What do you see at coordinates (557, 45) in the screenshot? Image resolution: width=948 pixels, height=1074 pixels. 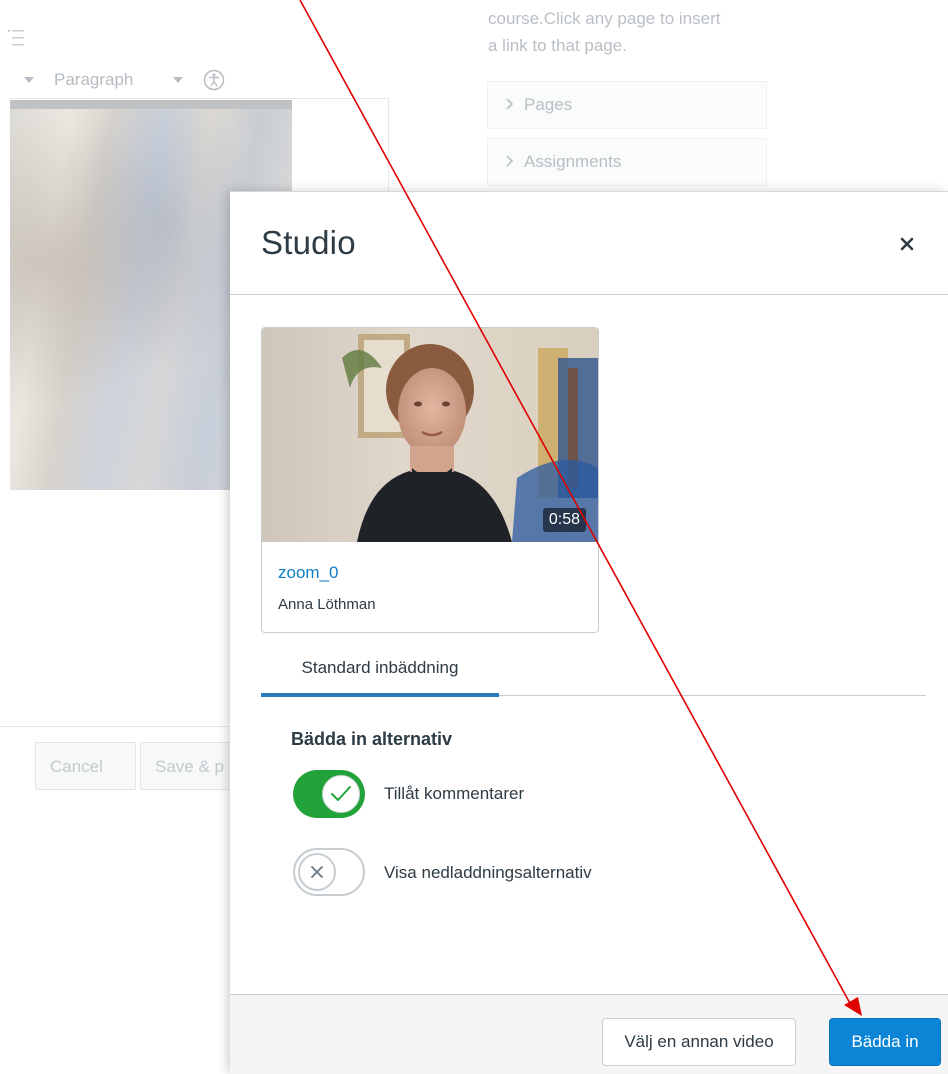 I see `links-intro-line2: a link to that page.` at bounding box center [557, 45].